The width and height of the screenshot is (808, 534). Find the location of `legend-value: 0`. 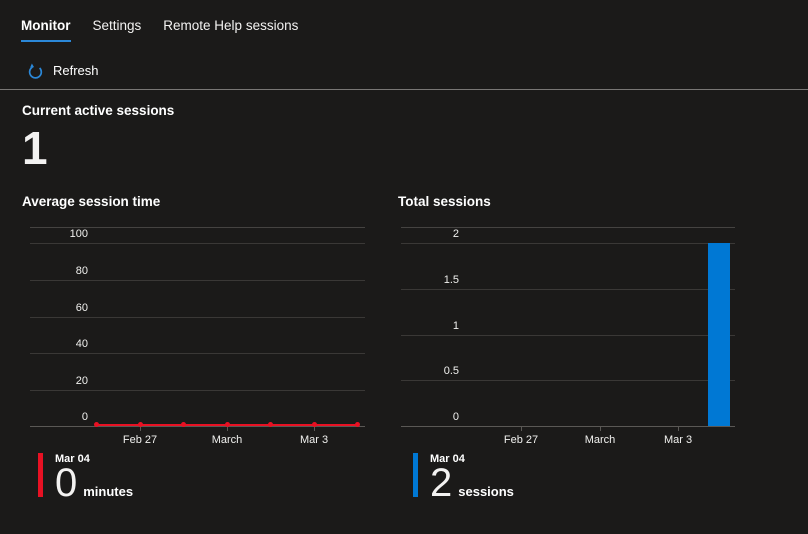

legend-value: 0 is located at coordinates (66, 483).